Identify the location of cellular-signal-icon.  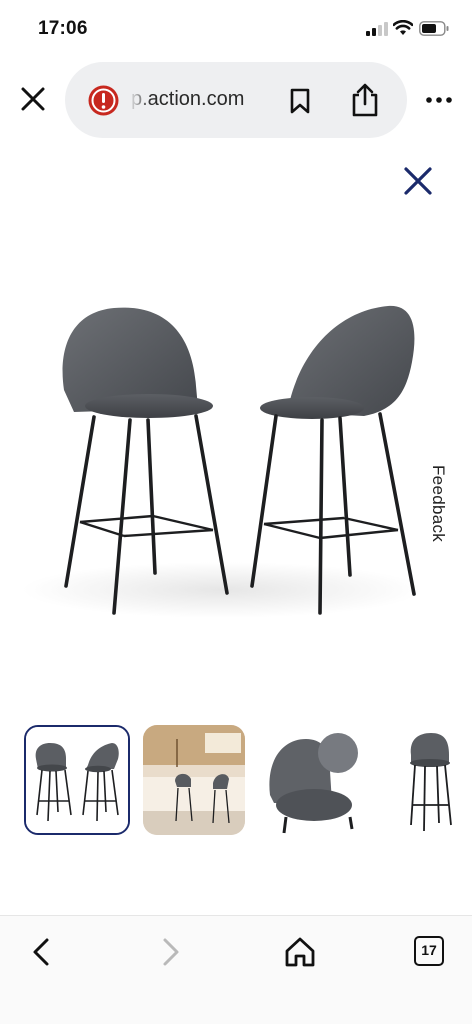
(377, 29).